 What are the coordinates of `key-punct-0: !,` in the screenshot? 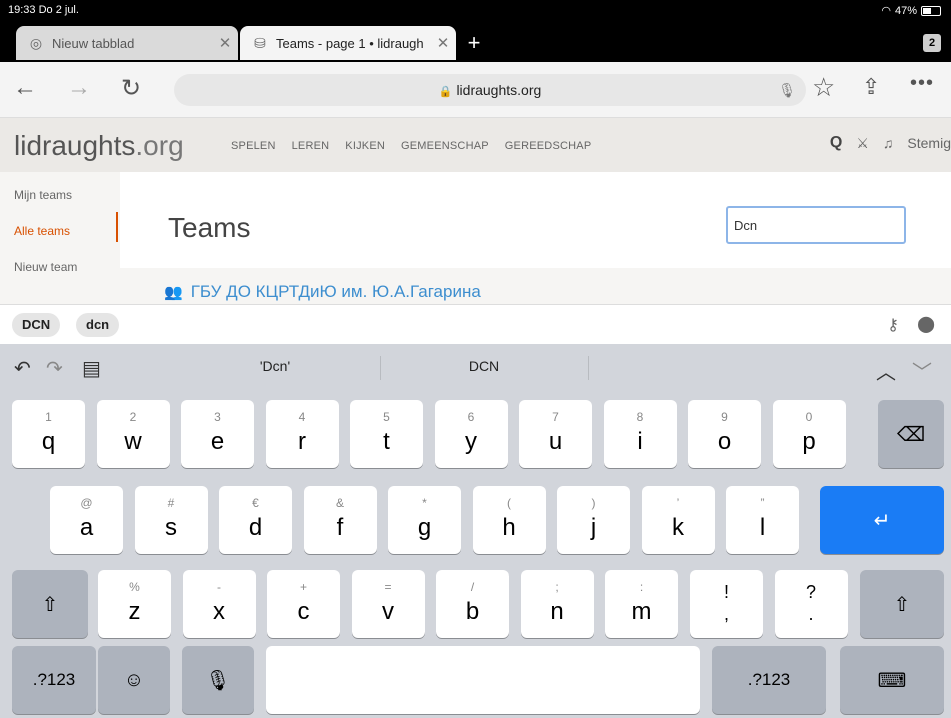 It's located at (726, 604).